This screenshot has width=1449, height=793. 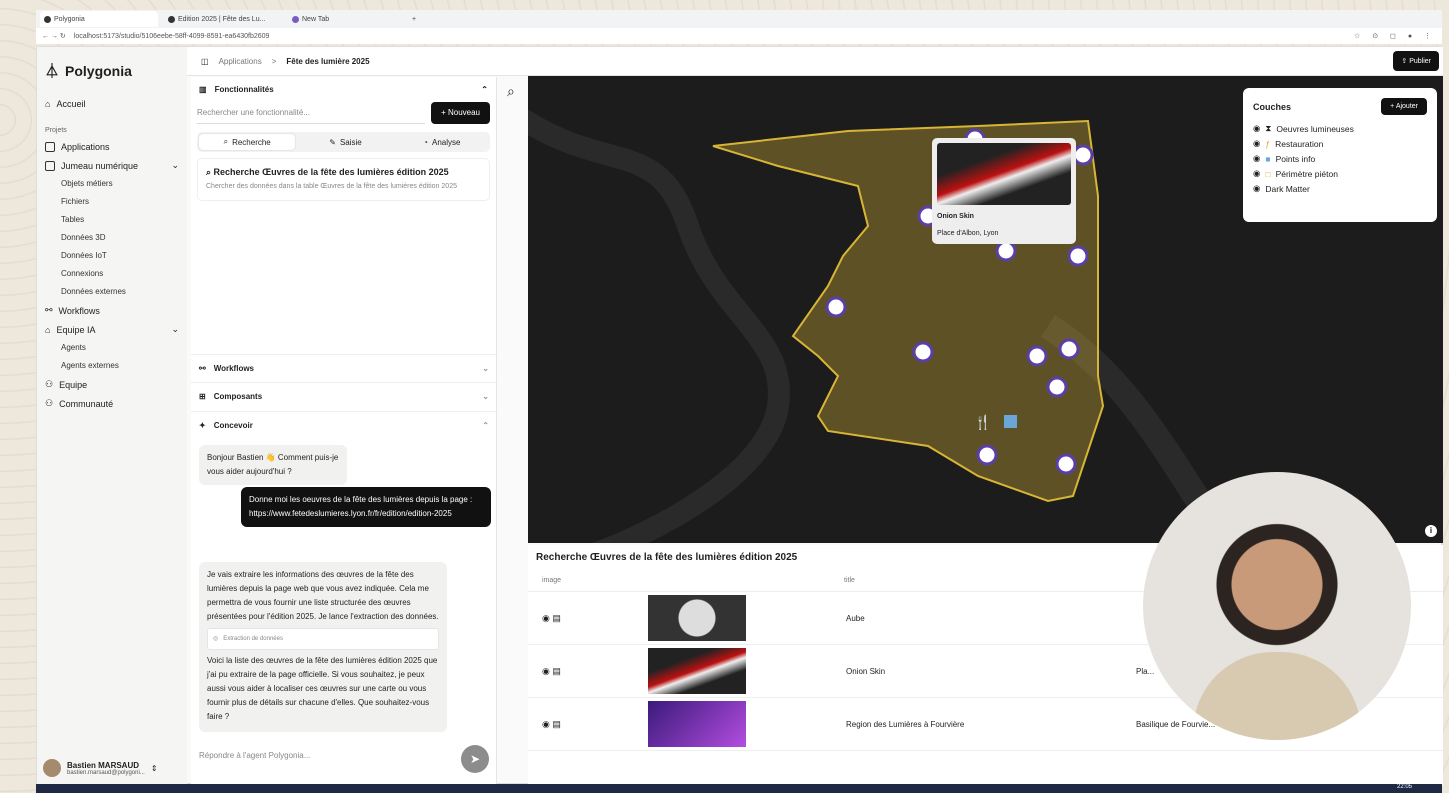 I want to click on sidebar-item-label: Jumeau numérique, so click(x=100, y=165).